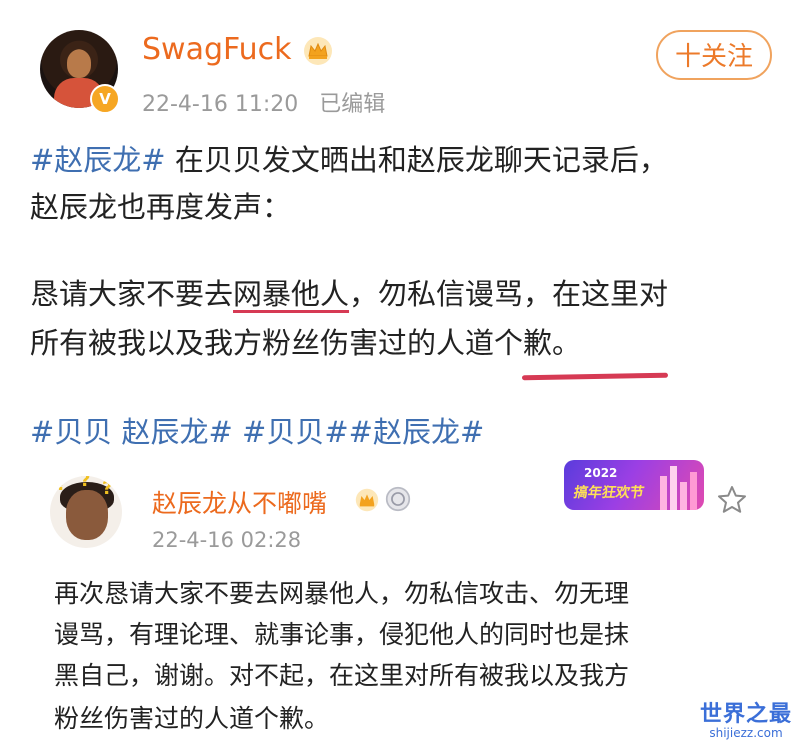 Image resolution: width=800 pixels, height=741 pixels. I want to click on star-icon, so click(732, 500).